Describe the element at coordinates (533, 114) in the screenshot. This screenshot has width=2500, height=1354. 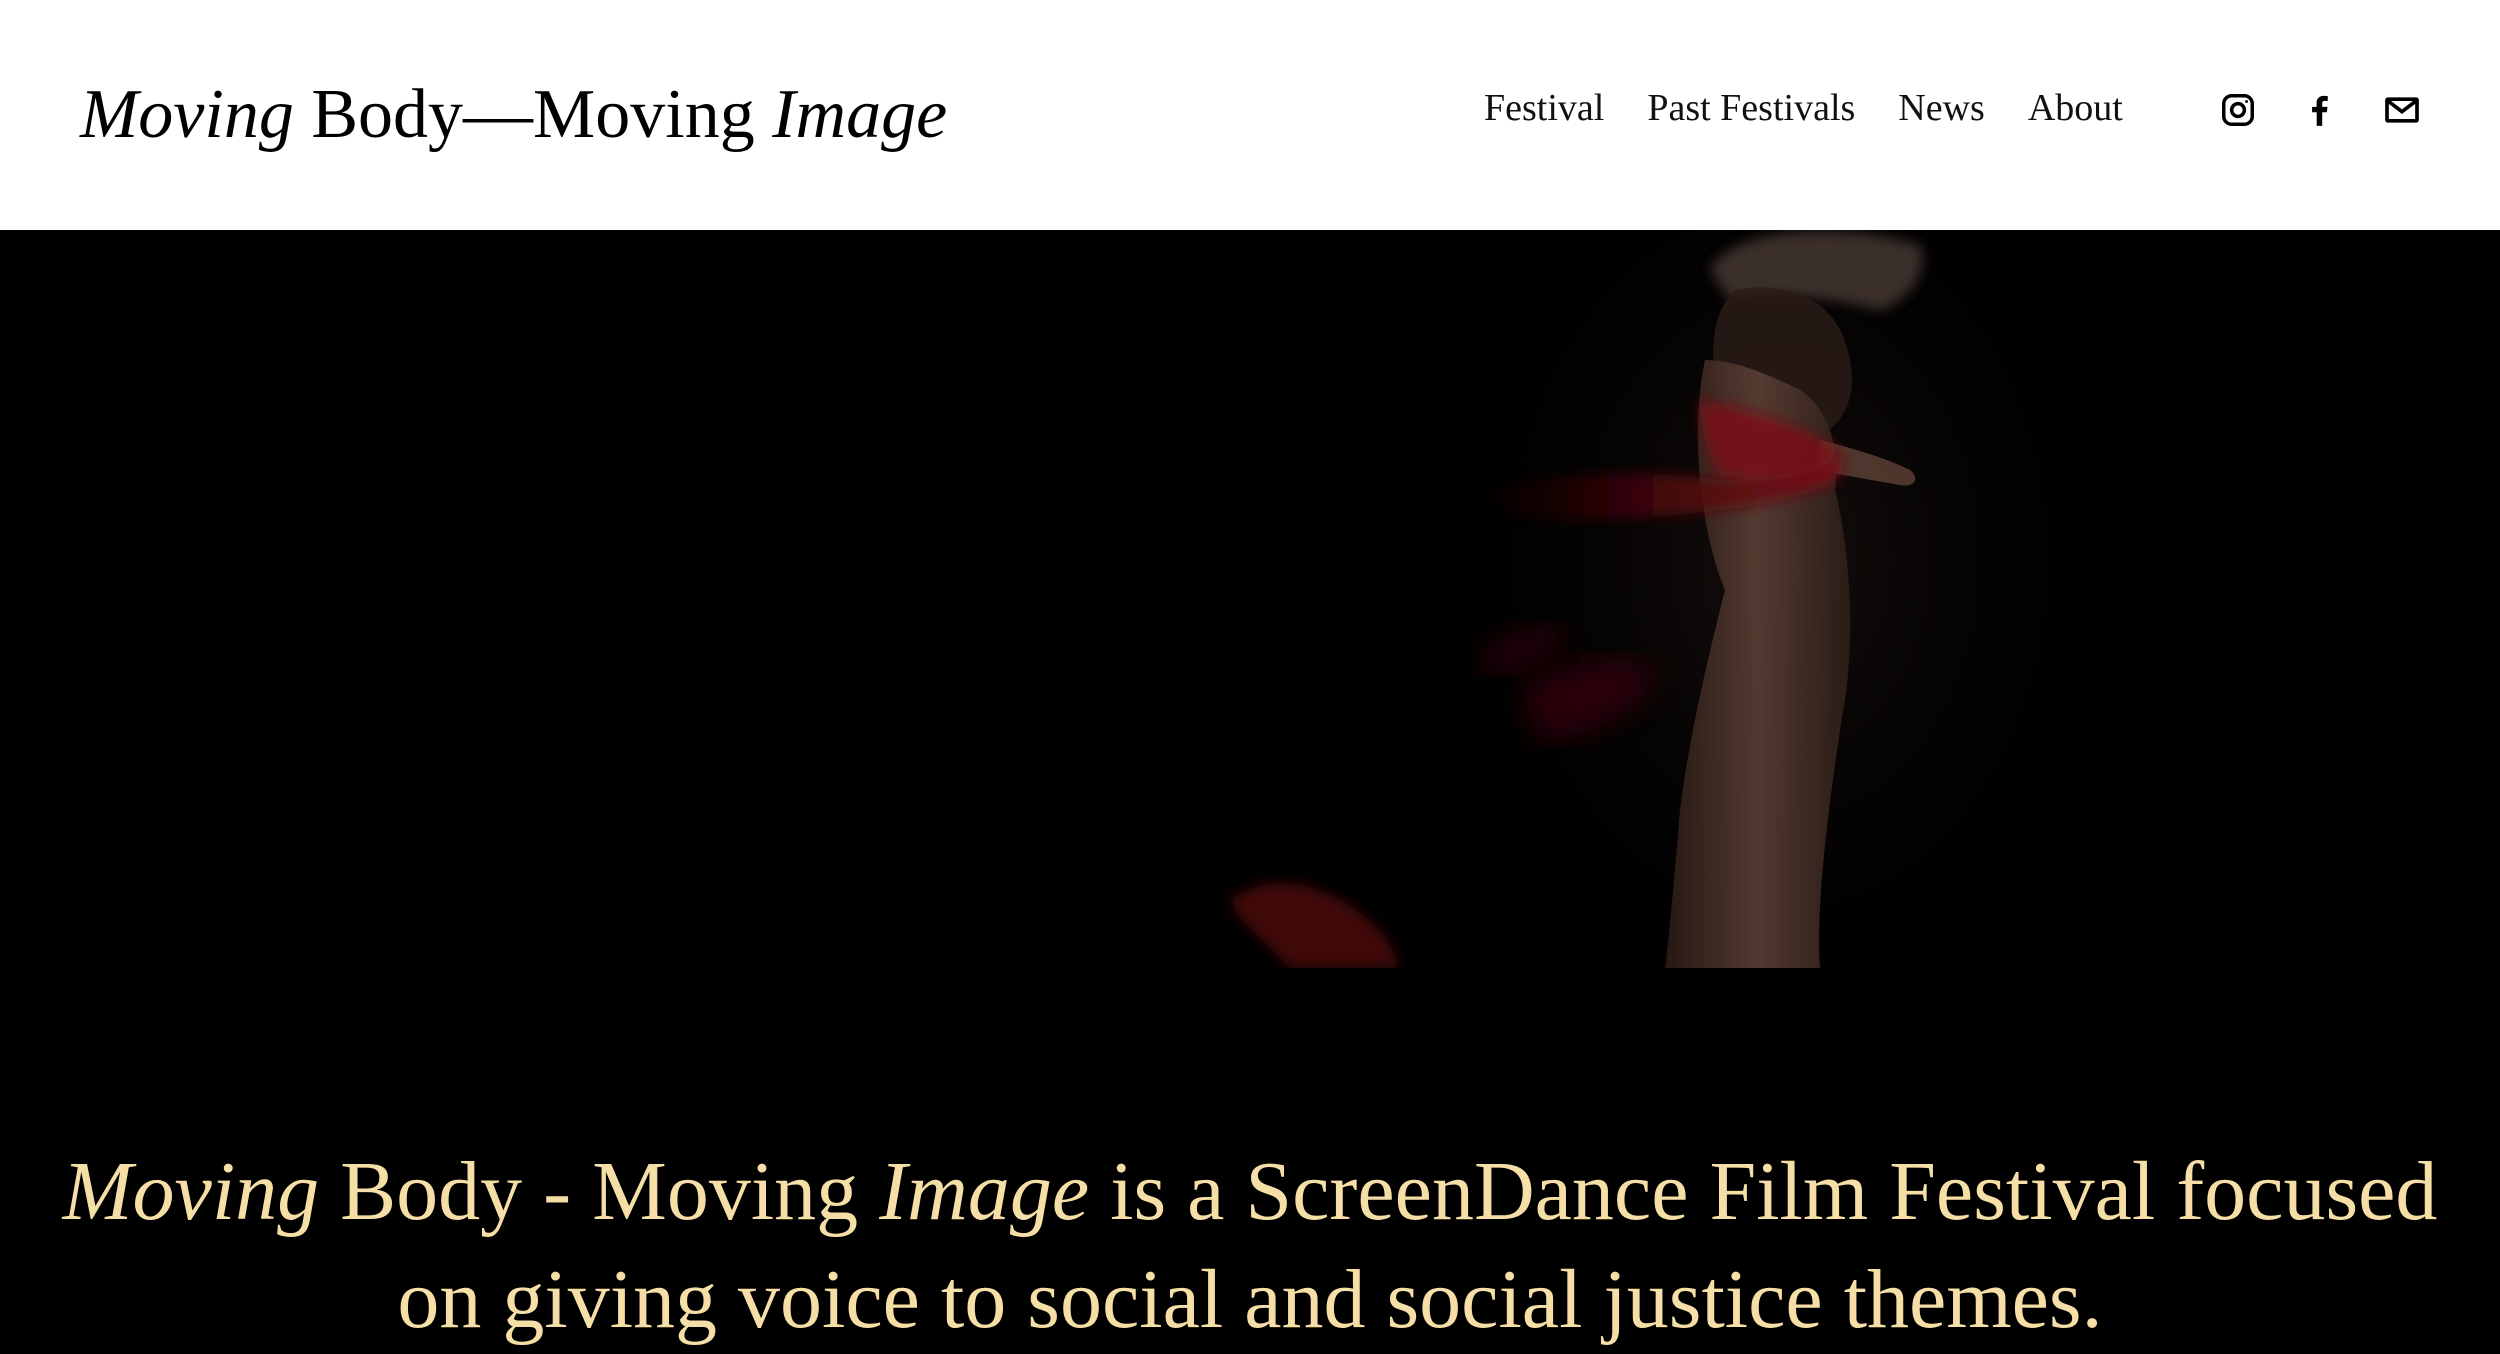
I see `site-title-body-moving: Body—Moving` at that location.